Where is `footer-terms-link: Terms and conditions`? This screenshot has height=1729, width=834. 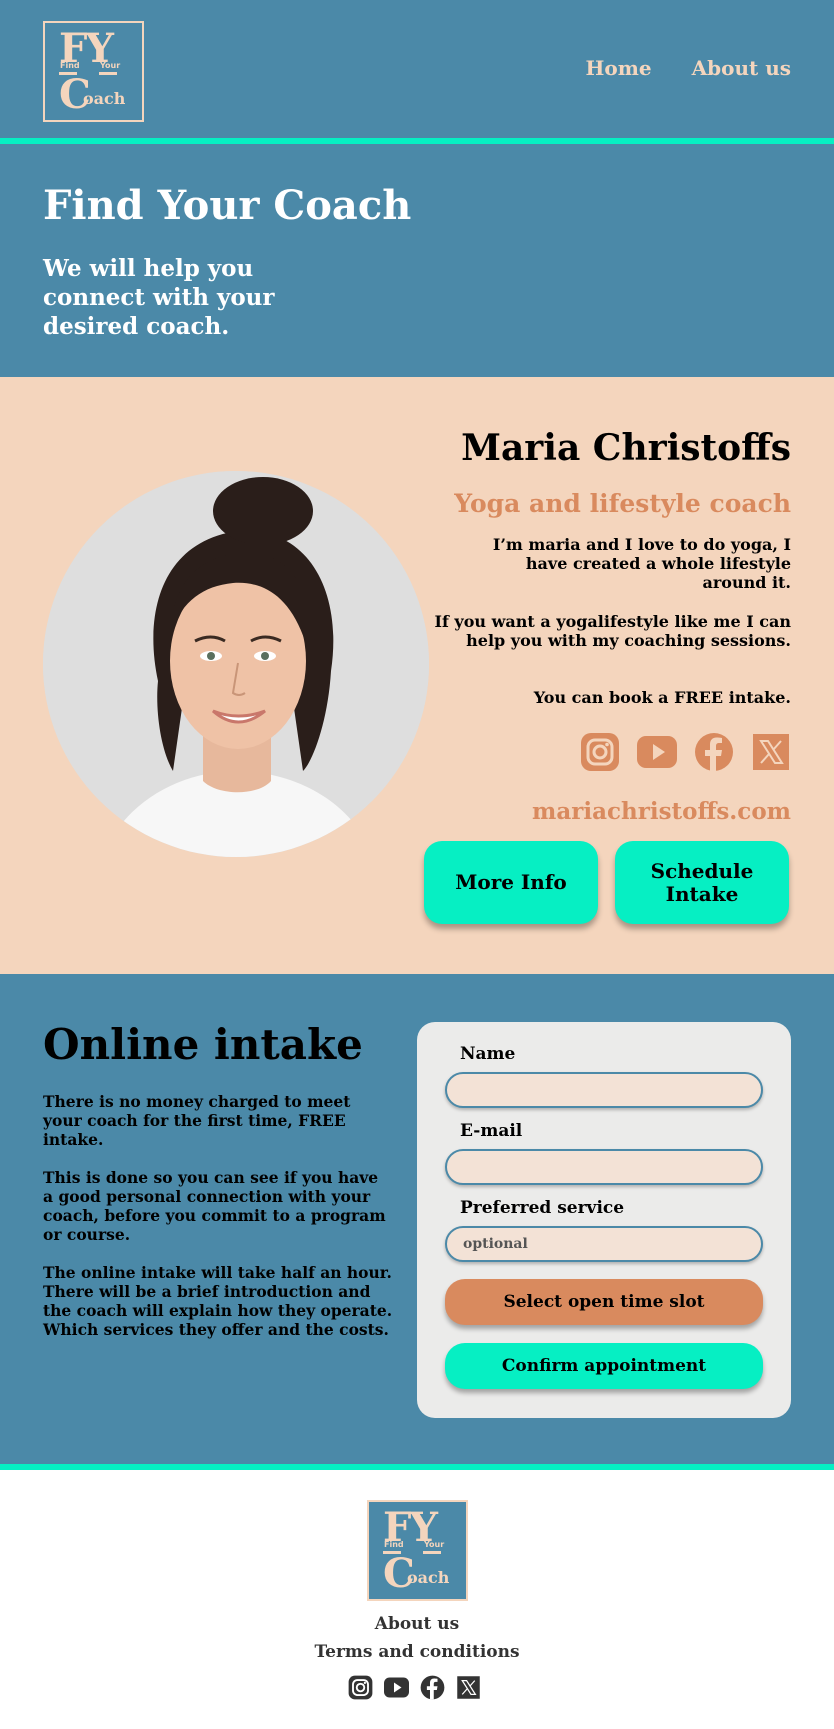 footer-terms-link: Terms and conditions is located at coordinates (417, 1652).